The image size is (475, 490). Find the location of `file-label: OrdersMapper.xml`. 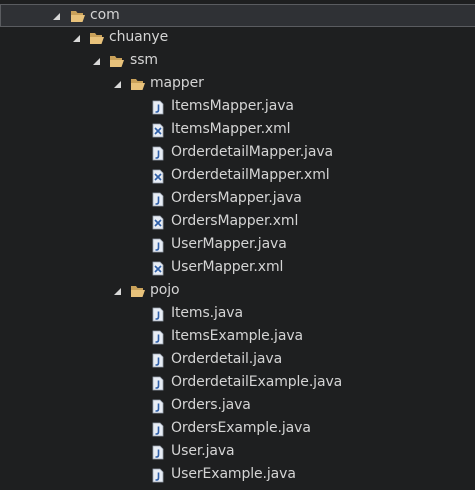

file-label: OrdersMapper.xml is located at coordinates (235, 221).